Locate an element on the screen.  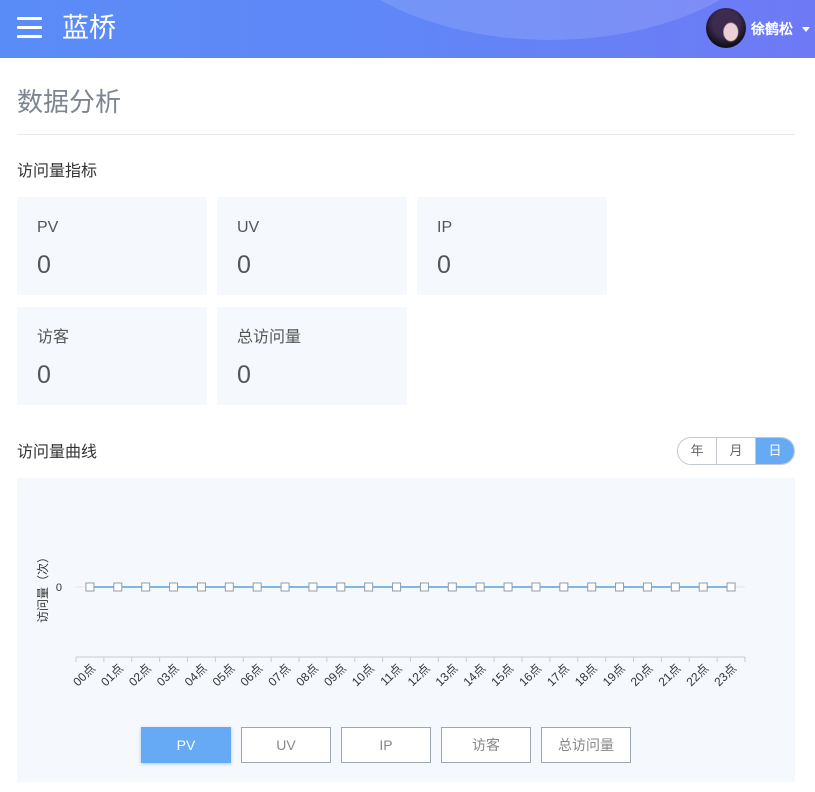
user-name: 徐鹤松 is located at coordinates (772, 29).